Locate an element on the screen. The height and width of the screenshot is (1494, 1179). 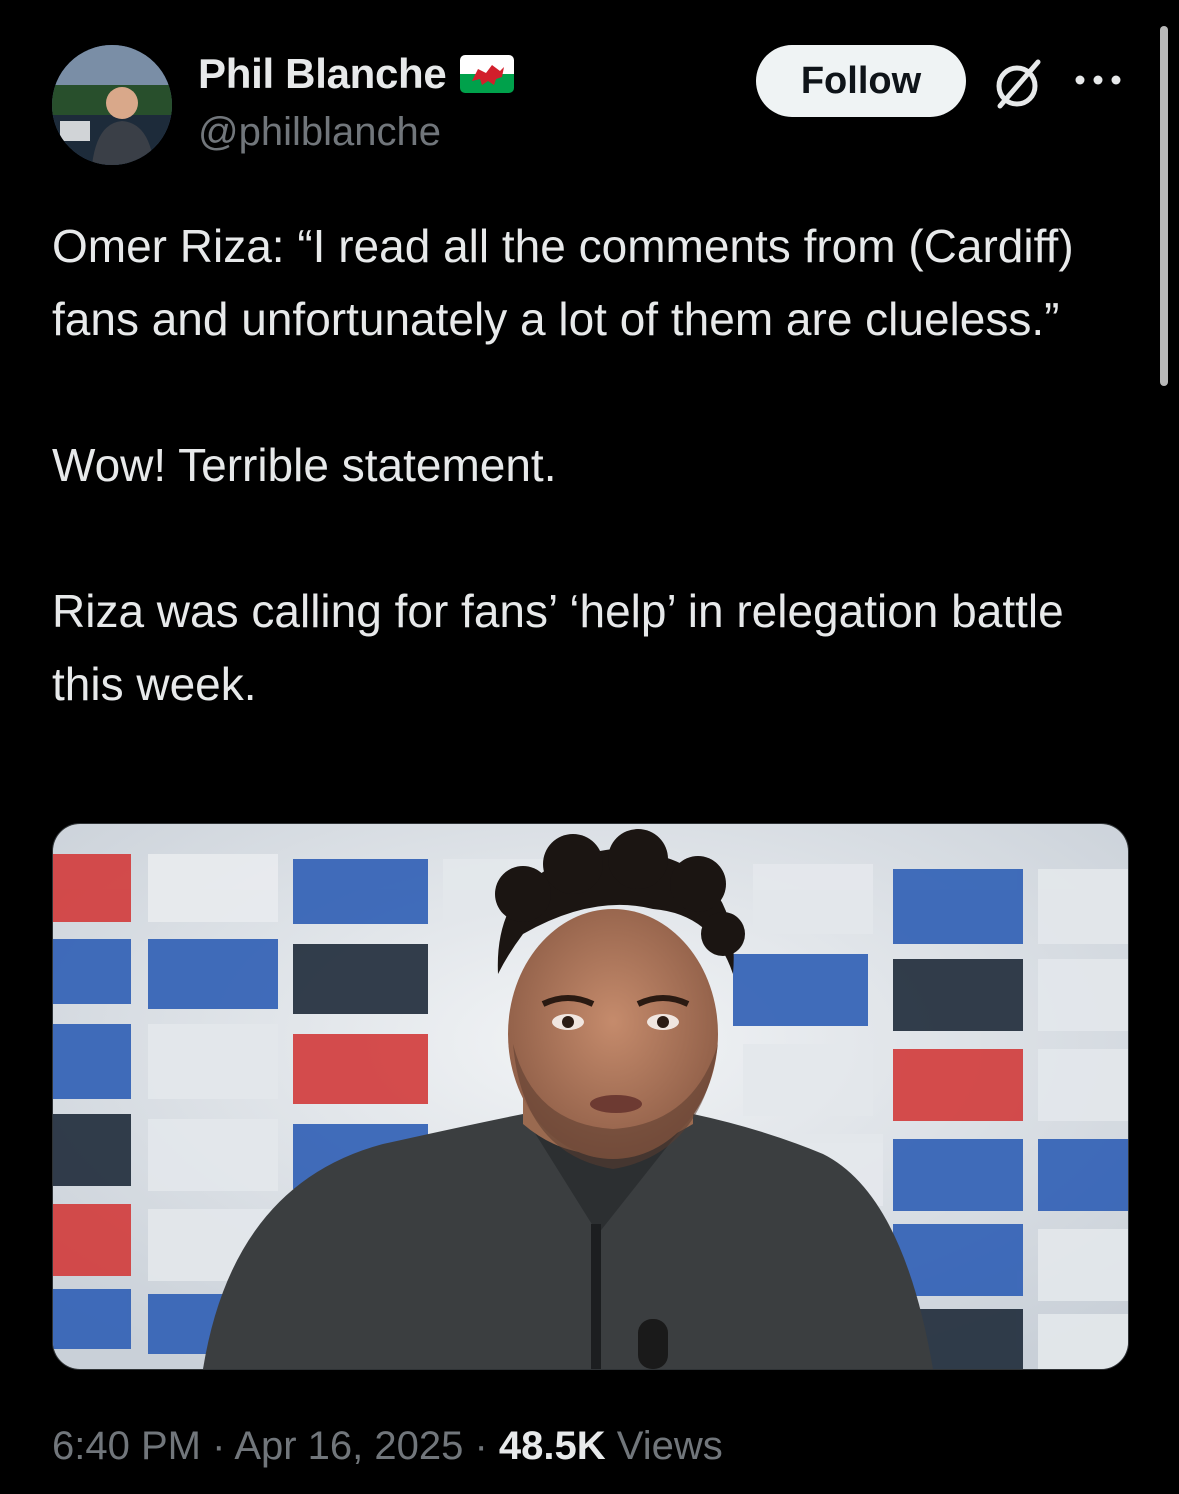
author-name-row: Phil Blanche is located at coordinates (356, 74).